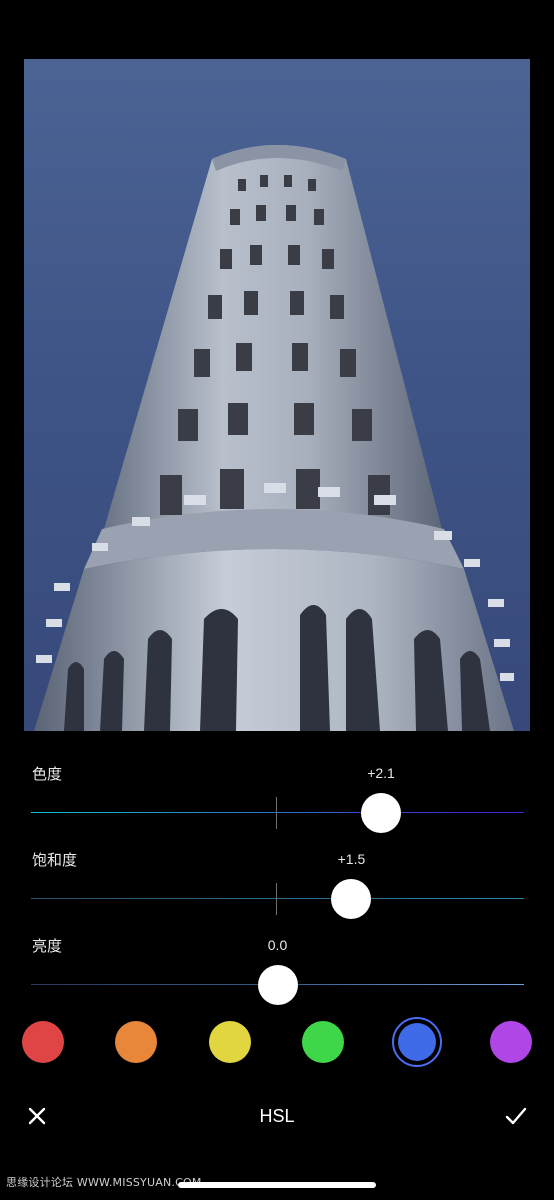 This screenshot has width=554, height=1200. I want to click on hue-slider-thumb, so click(381, 813).